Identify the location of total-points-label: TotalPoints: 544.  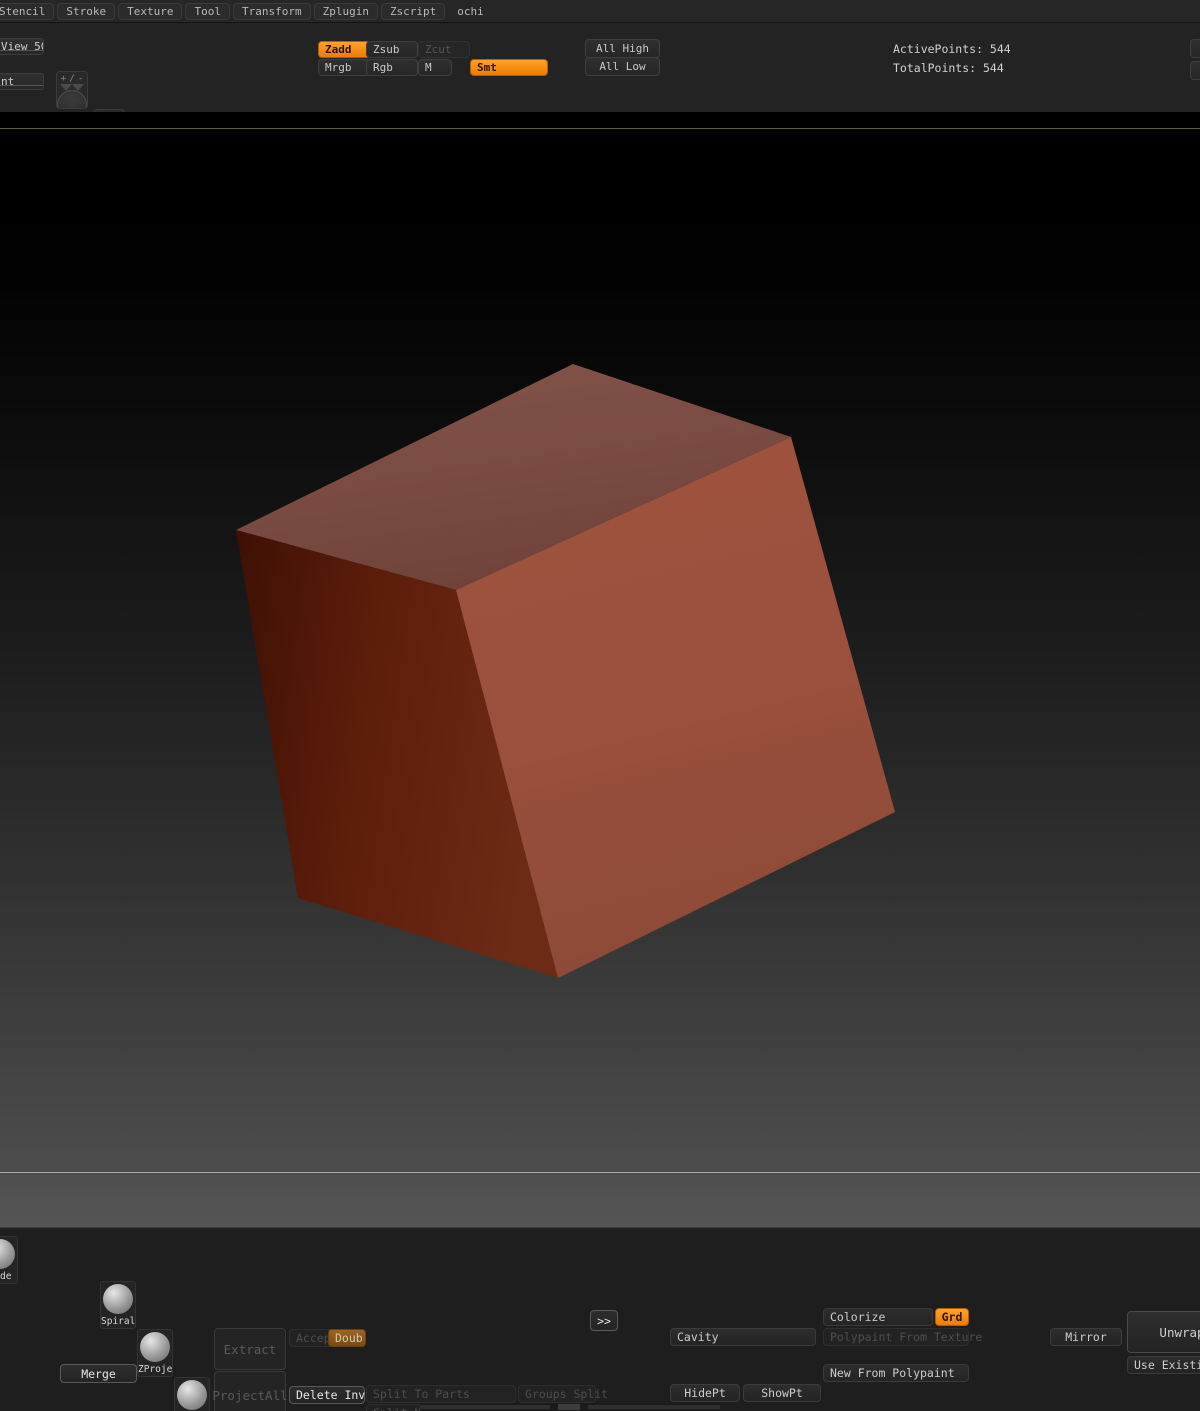
(948, 68).